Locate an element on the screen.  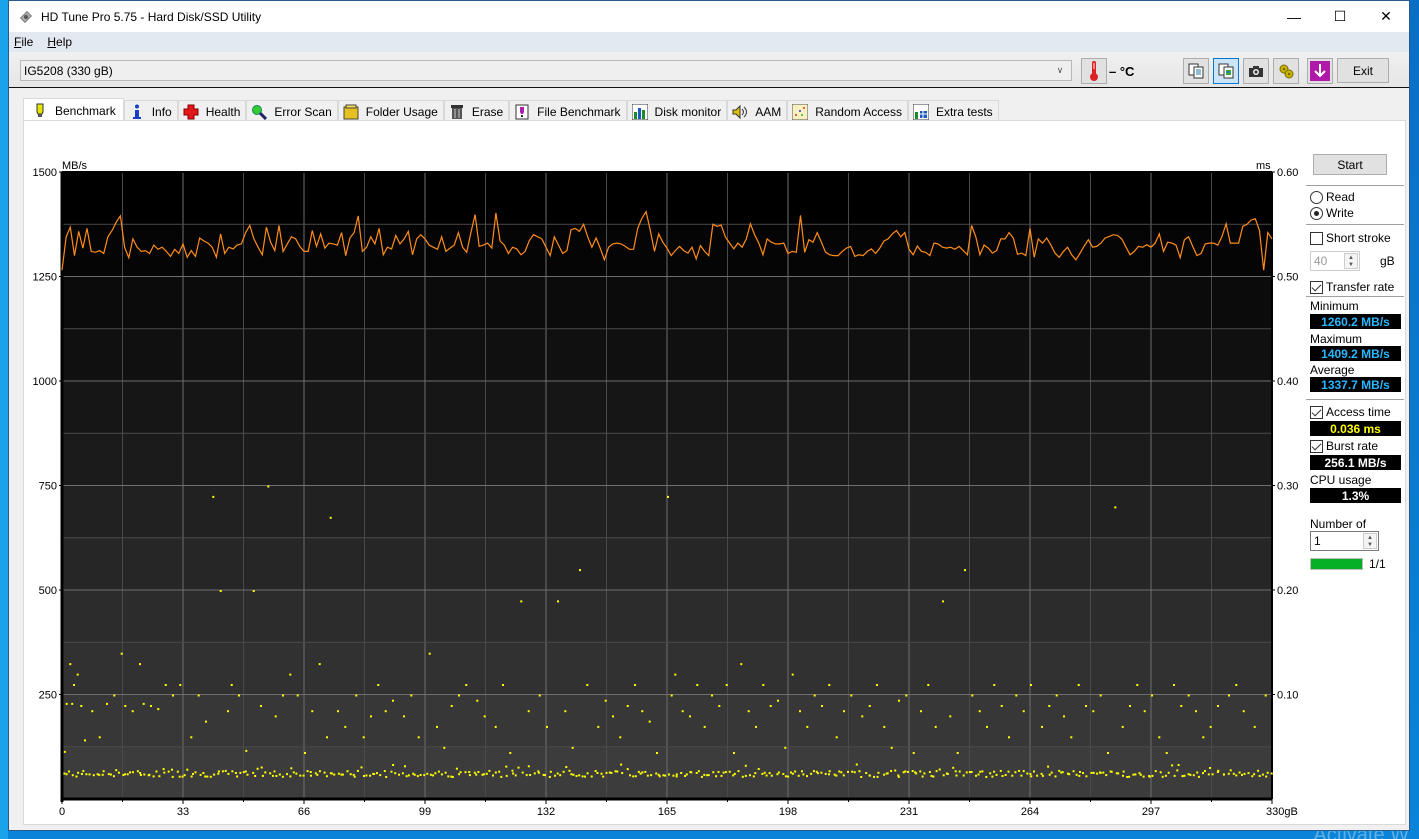
menu-help: Help is located at coordinates (59, 42).